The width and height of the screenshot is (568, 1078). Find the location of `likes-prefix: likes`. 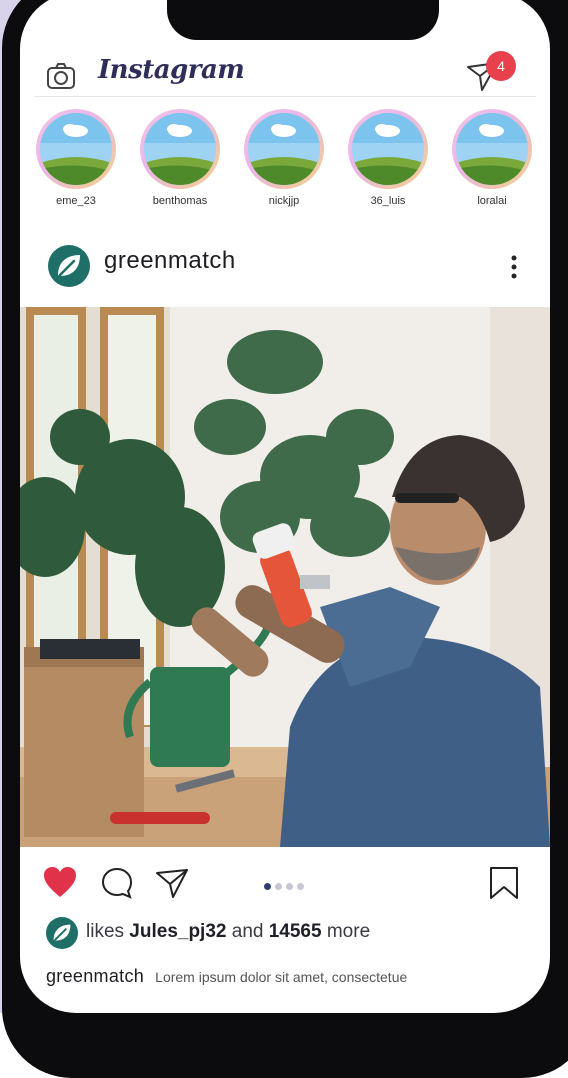

likes-prefix: likes is located at coordinates (105, 931).